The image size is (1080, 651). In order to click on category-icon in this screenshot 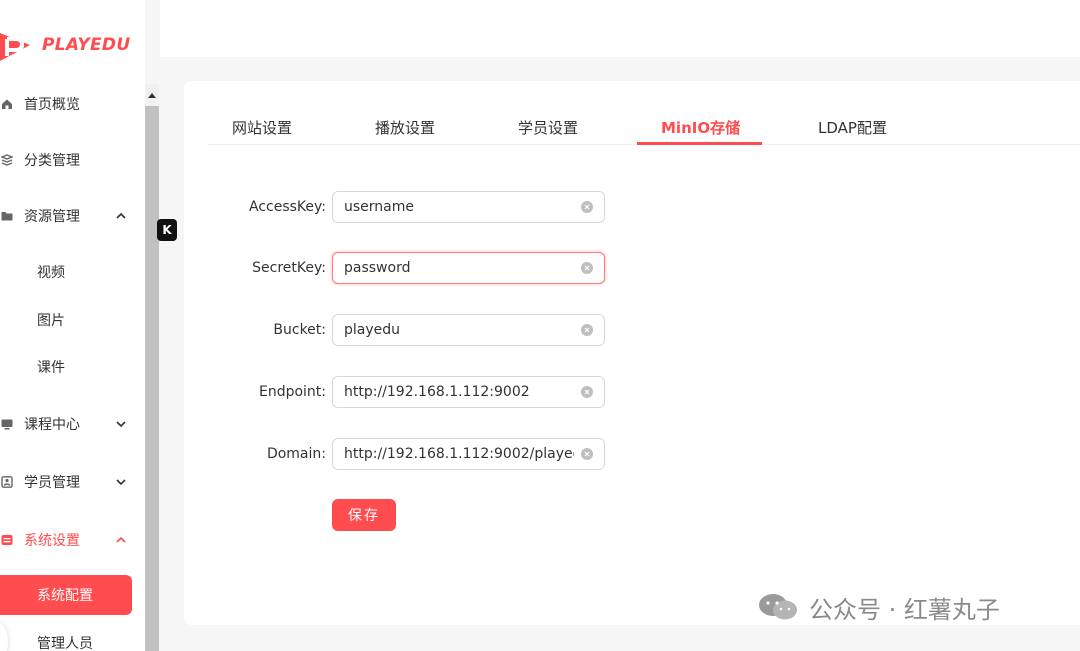, I will do `click(7, 160)`.